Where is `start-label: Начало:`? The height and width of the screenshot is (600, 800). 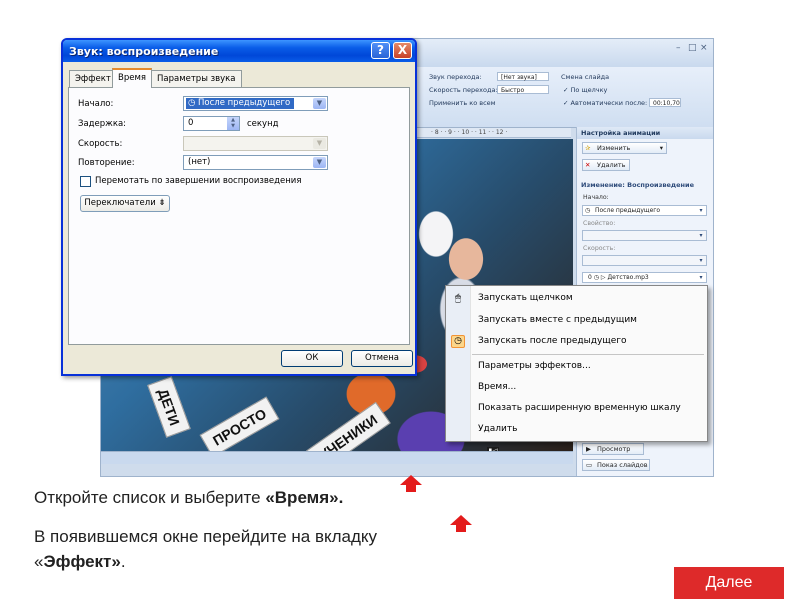
start-label: Начало: is located at coordinates (96, 104).